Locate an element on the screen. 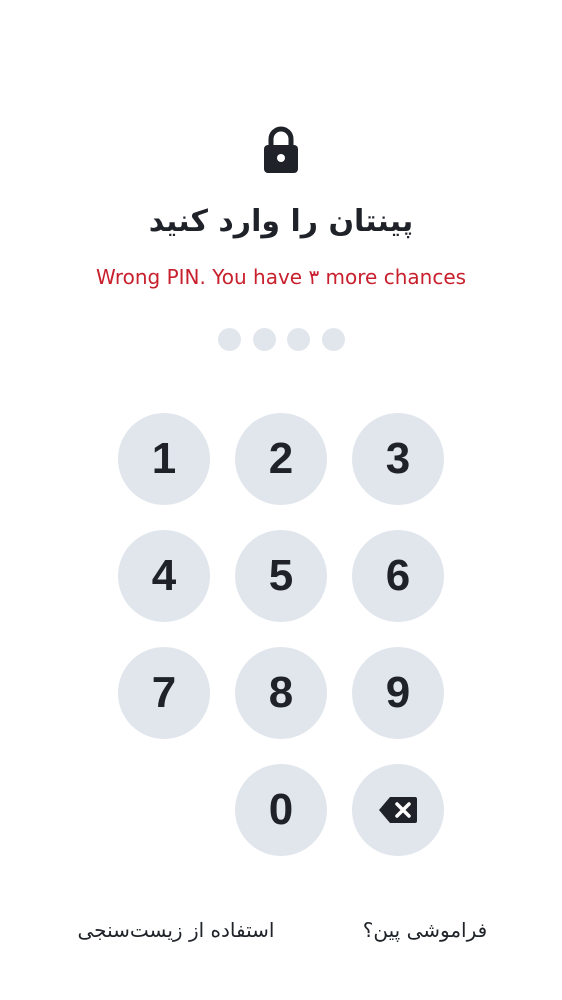  lock-icon is located at coordinates (281, 149).